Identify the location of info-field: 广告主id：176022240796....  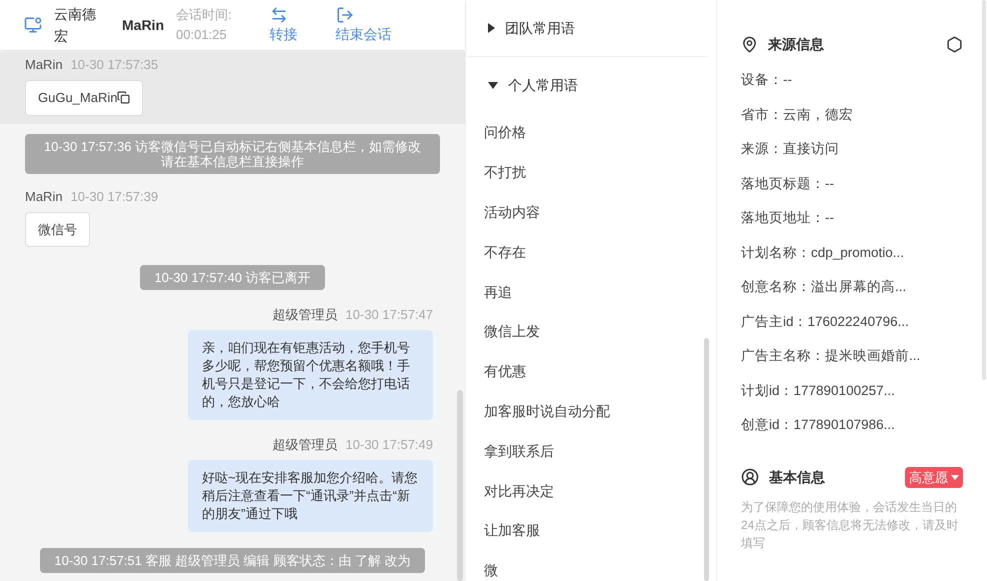
(852, 321).